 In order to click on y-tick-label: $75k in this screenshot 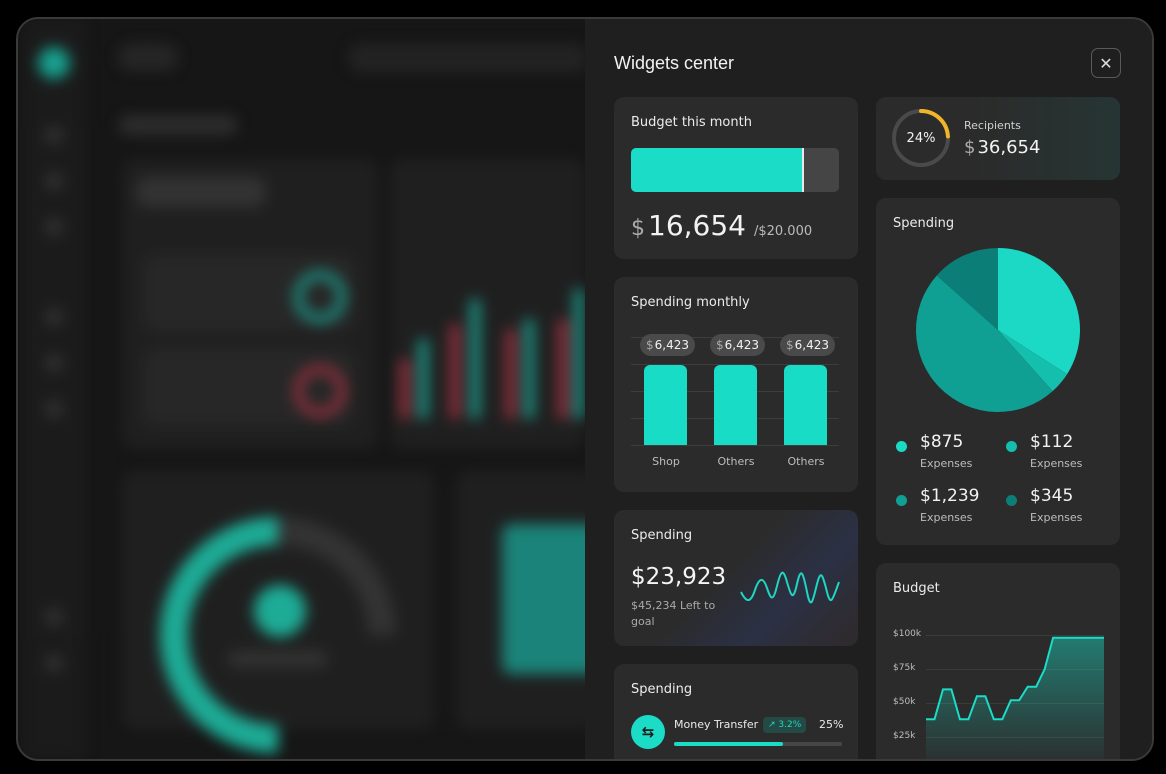, I will do `click(904, 668)`.